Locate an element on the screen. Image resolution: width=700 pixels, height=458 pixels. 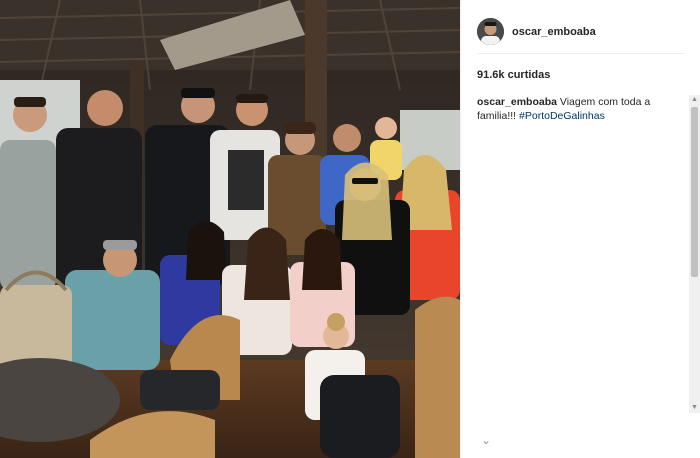
post-header: oscar_emboaba is located at coordinates (581, 32).